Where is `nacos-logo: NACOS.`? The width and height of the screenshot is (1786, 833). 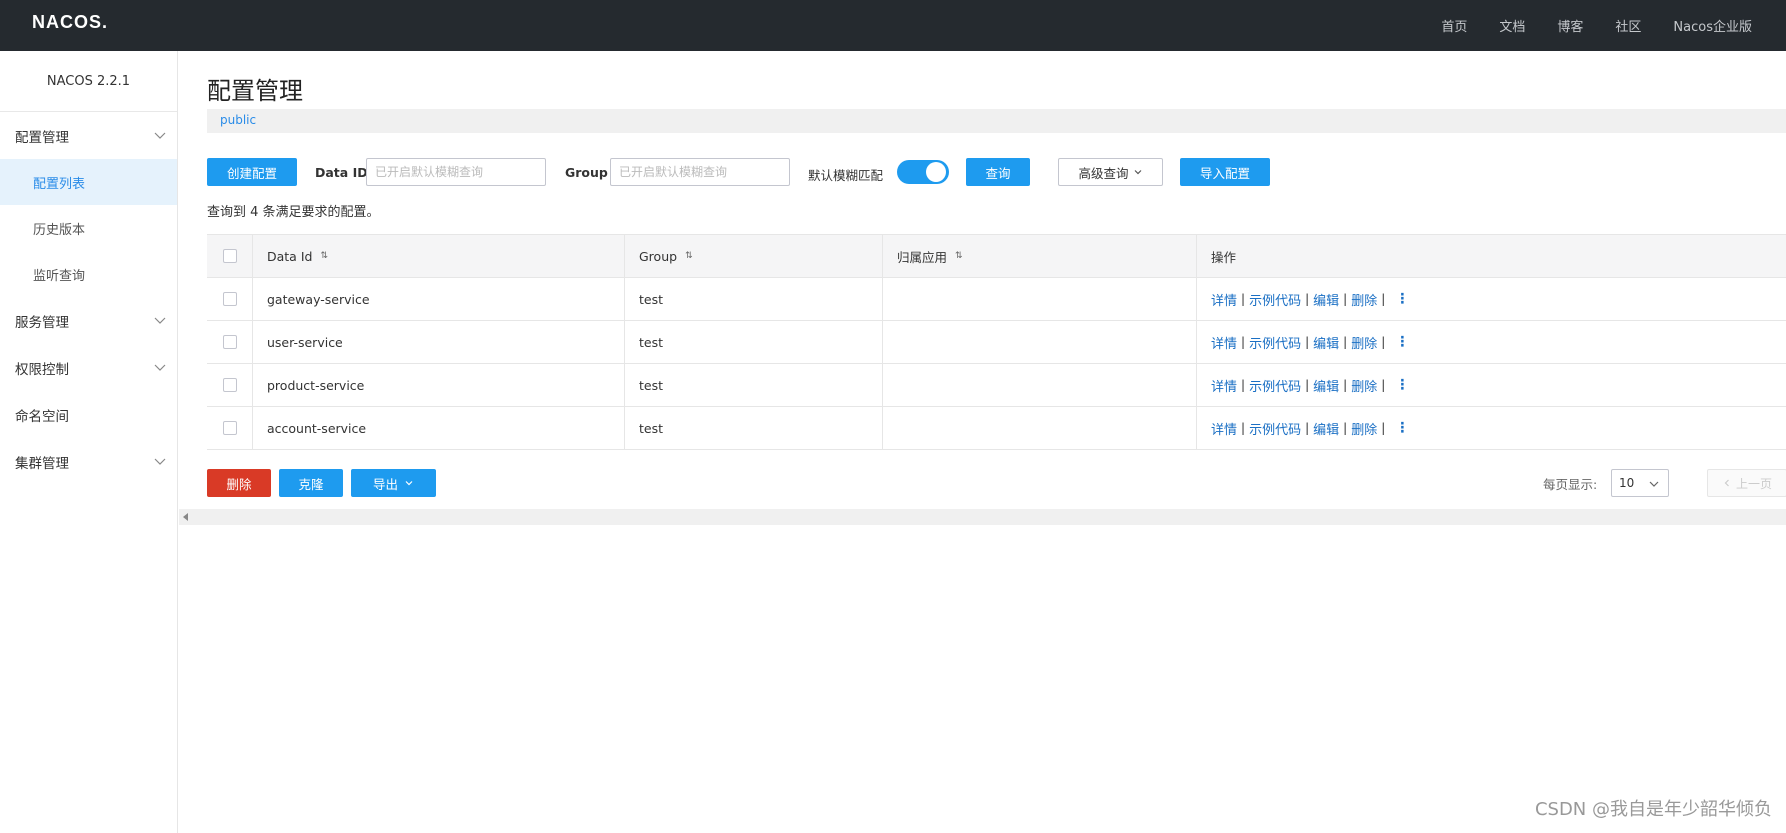 nacos-logo: NACOS. is located at coordinates (77, 22).